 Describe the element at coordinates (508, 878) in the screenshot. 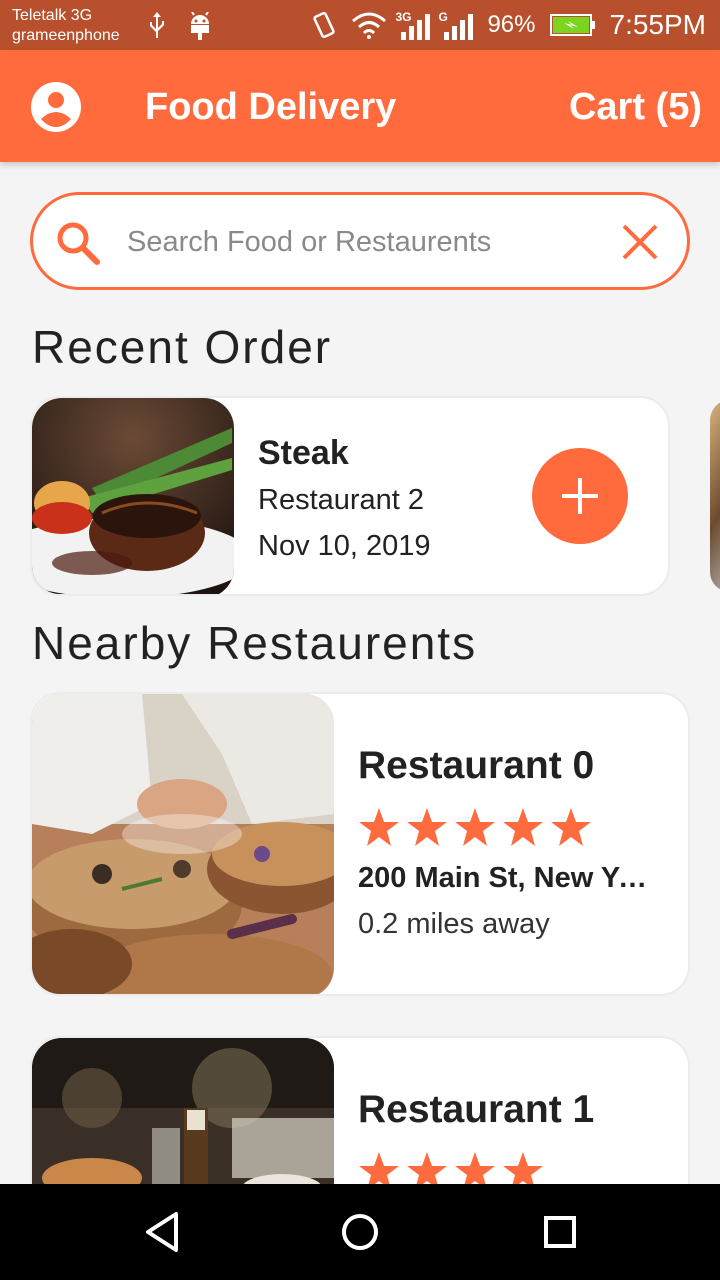

I see `restaurant-address: 200 Main St, New York` at that location.